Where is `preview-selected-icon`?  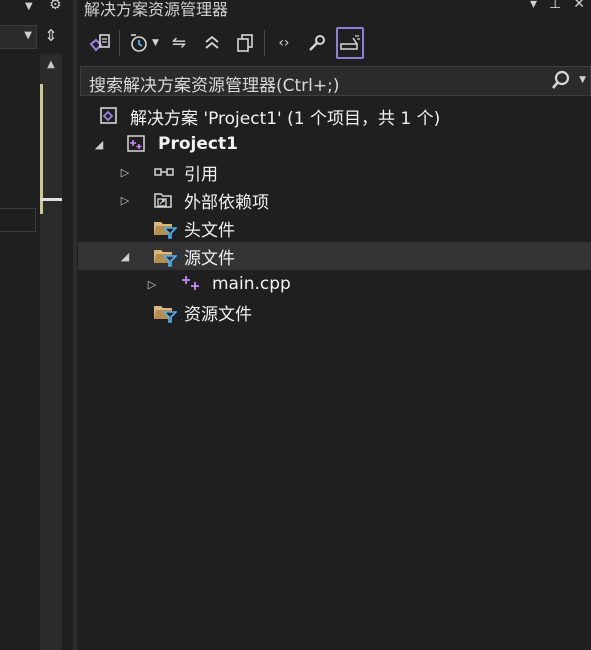 preview-selected-icon is located at coordinates (349, 43).